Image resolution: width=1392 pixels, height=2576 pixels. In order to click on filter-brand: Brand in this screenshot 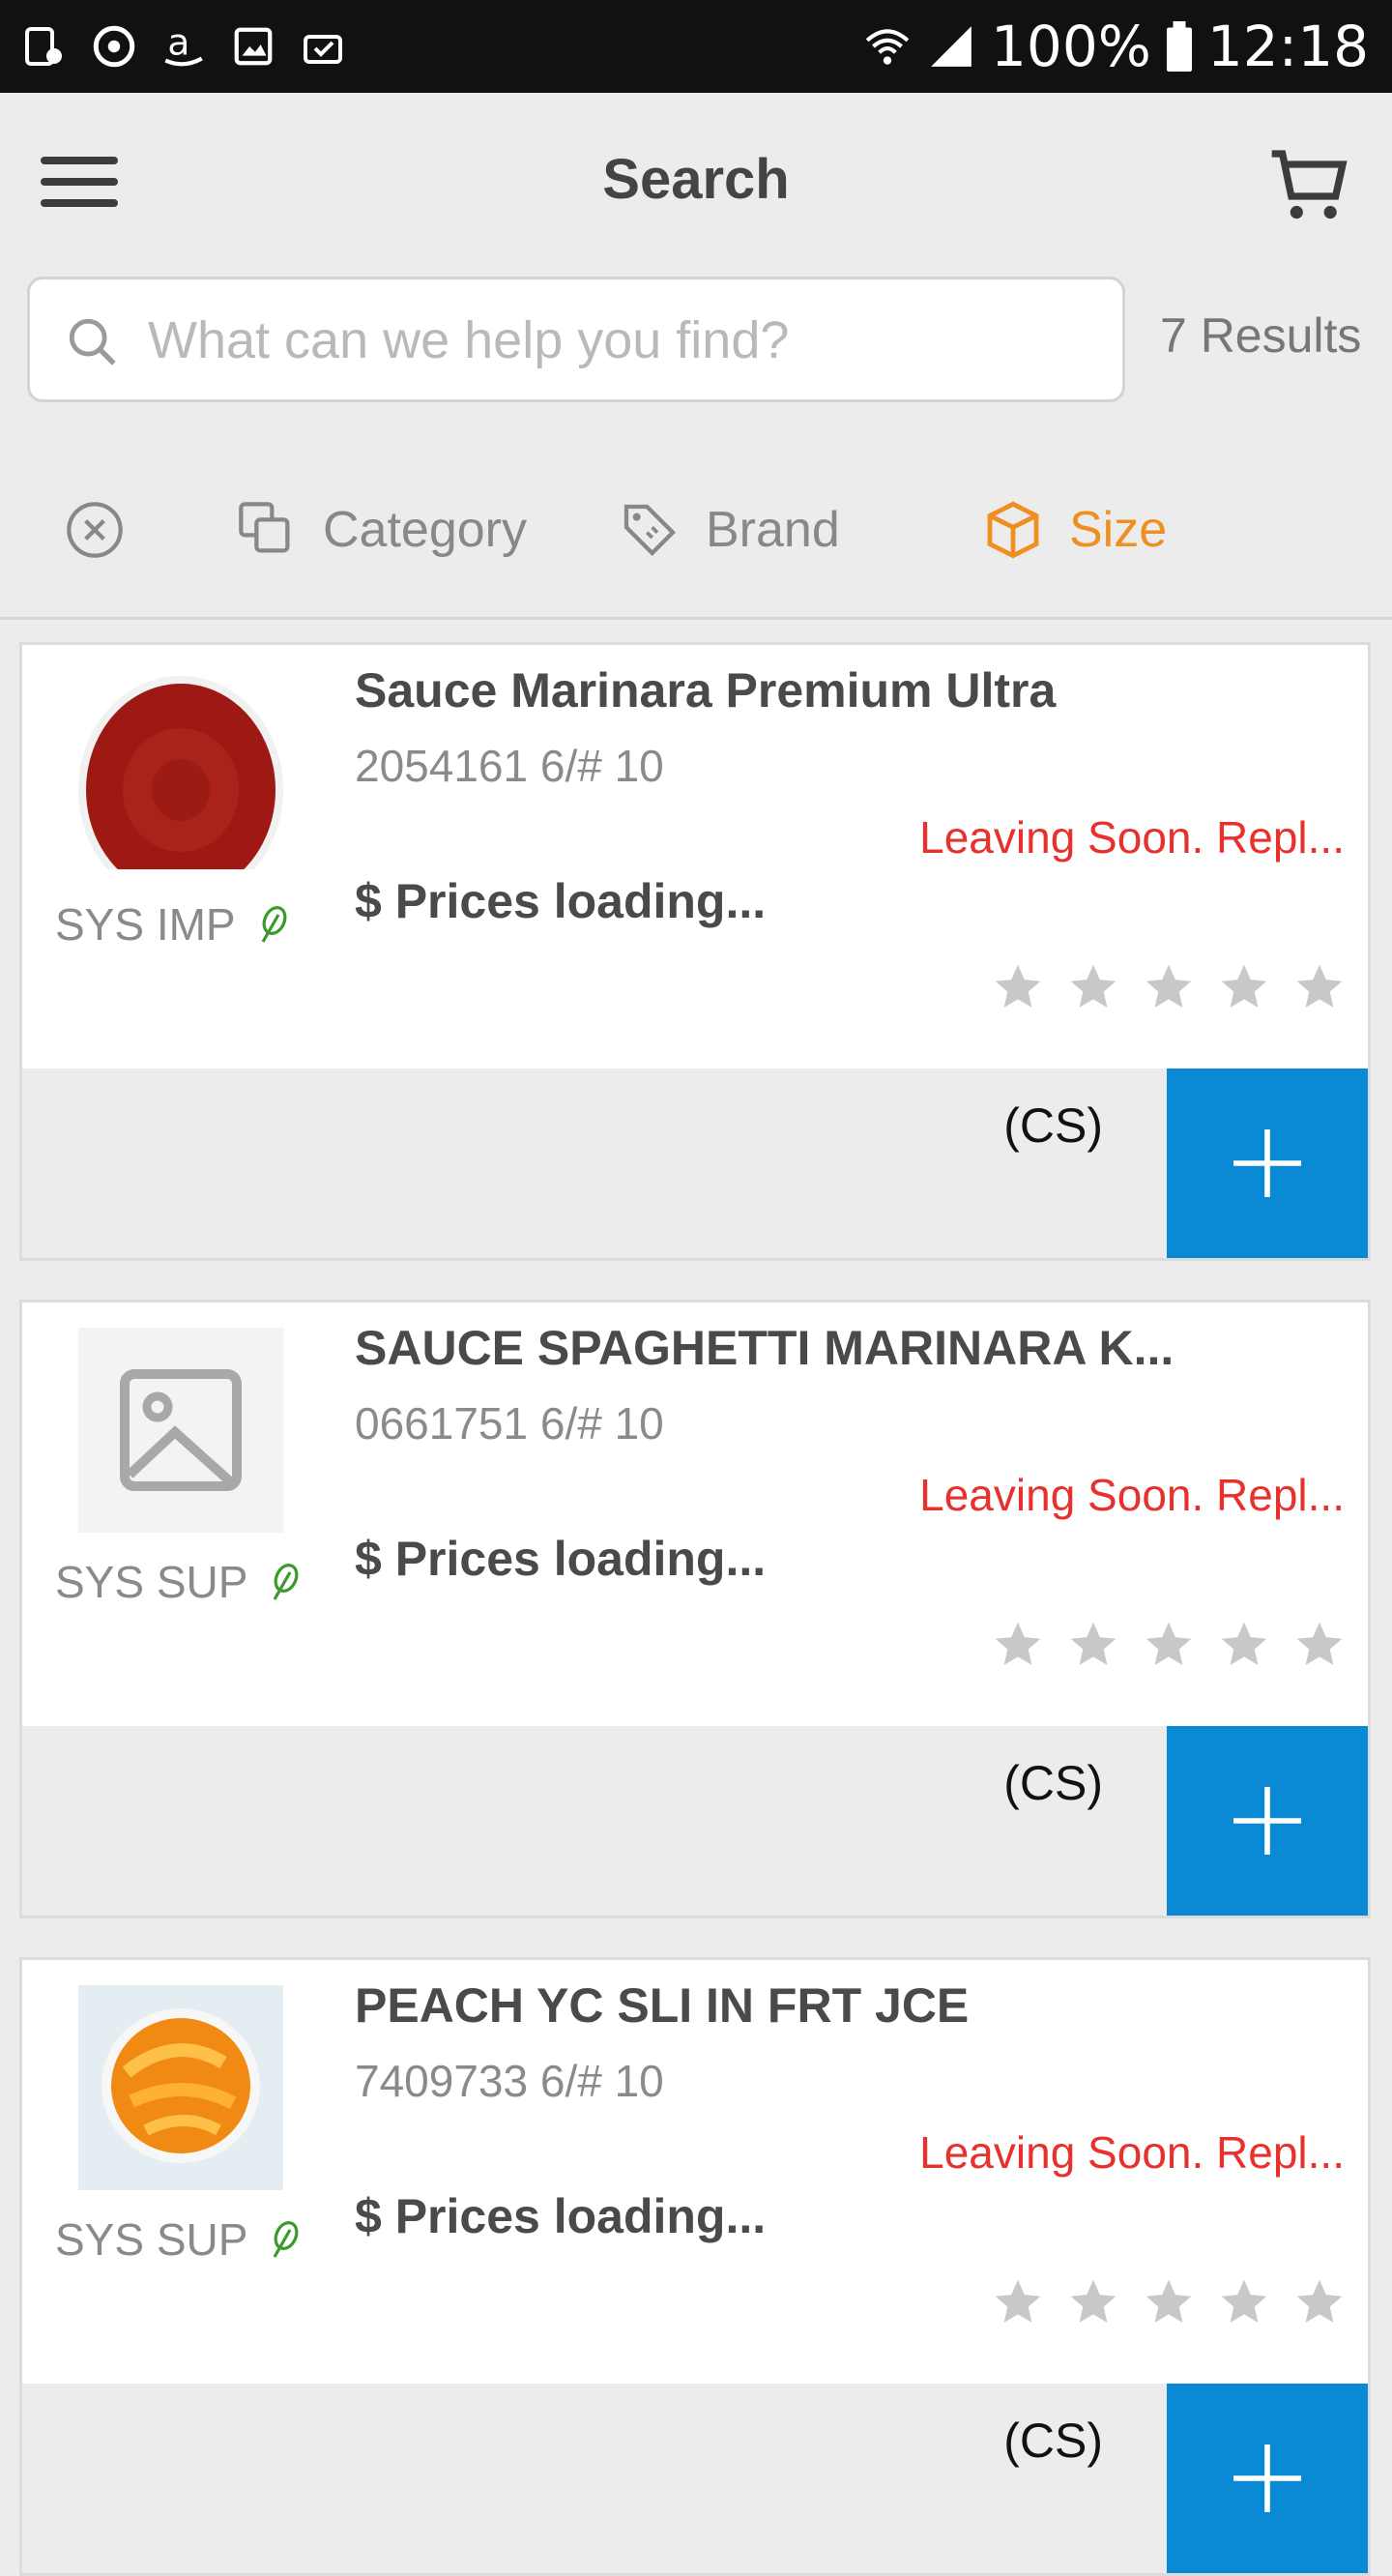, I will do `click(729, 530)`.